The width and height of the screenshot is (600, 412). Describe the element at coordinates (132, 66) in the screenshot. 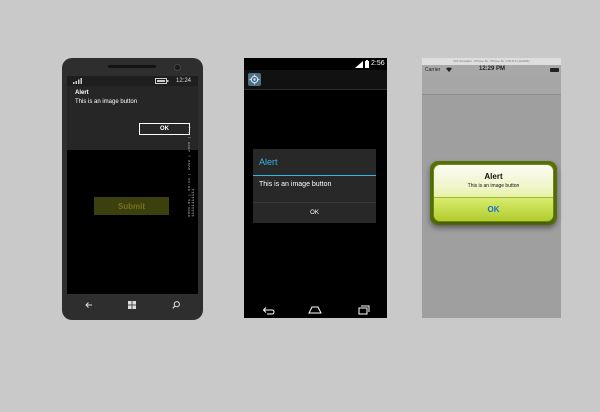

I see `speaker-grille` at that location.